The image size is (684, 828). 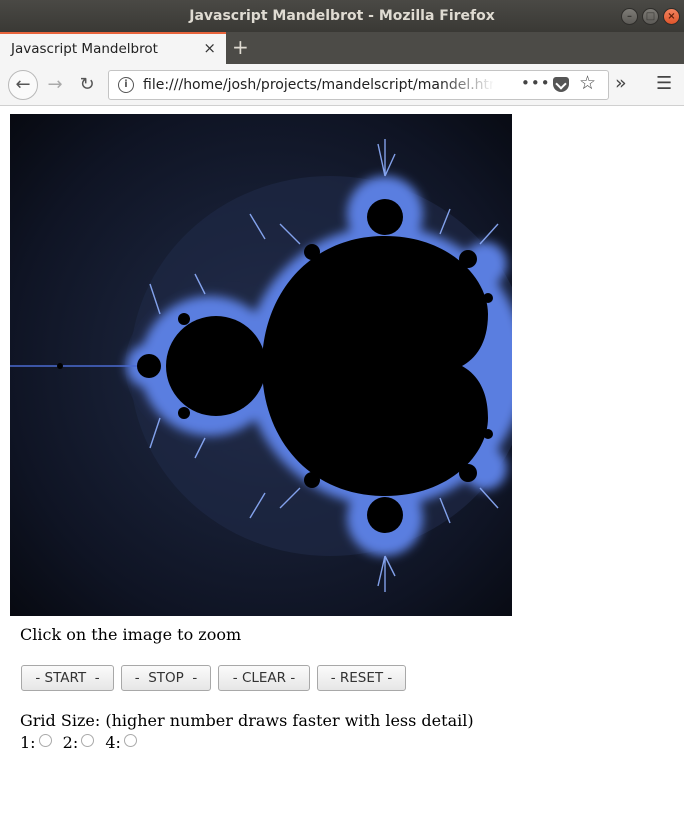 What do you see at coordinates (264, 678) in the screenshot?
I see `clear-button: - CLEAR -` at bounding box center [264, 678].